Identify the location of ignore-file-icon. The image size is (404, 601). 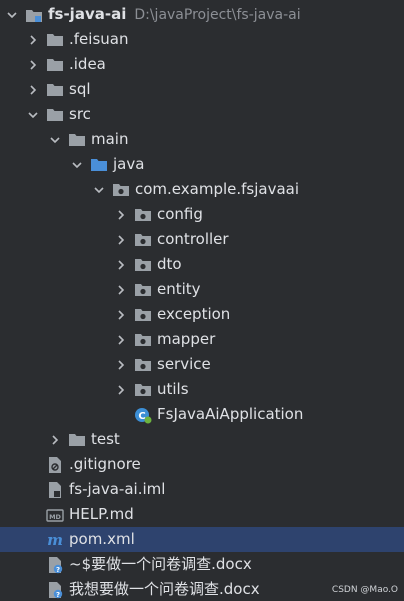
(55, 465).